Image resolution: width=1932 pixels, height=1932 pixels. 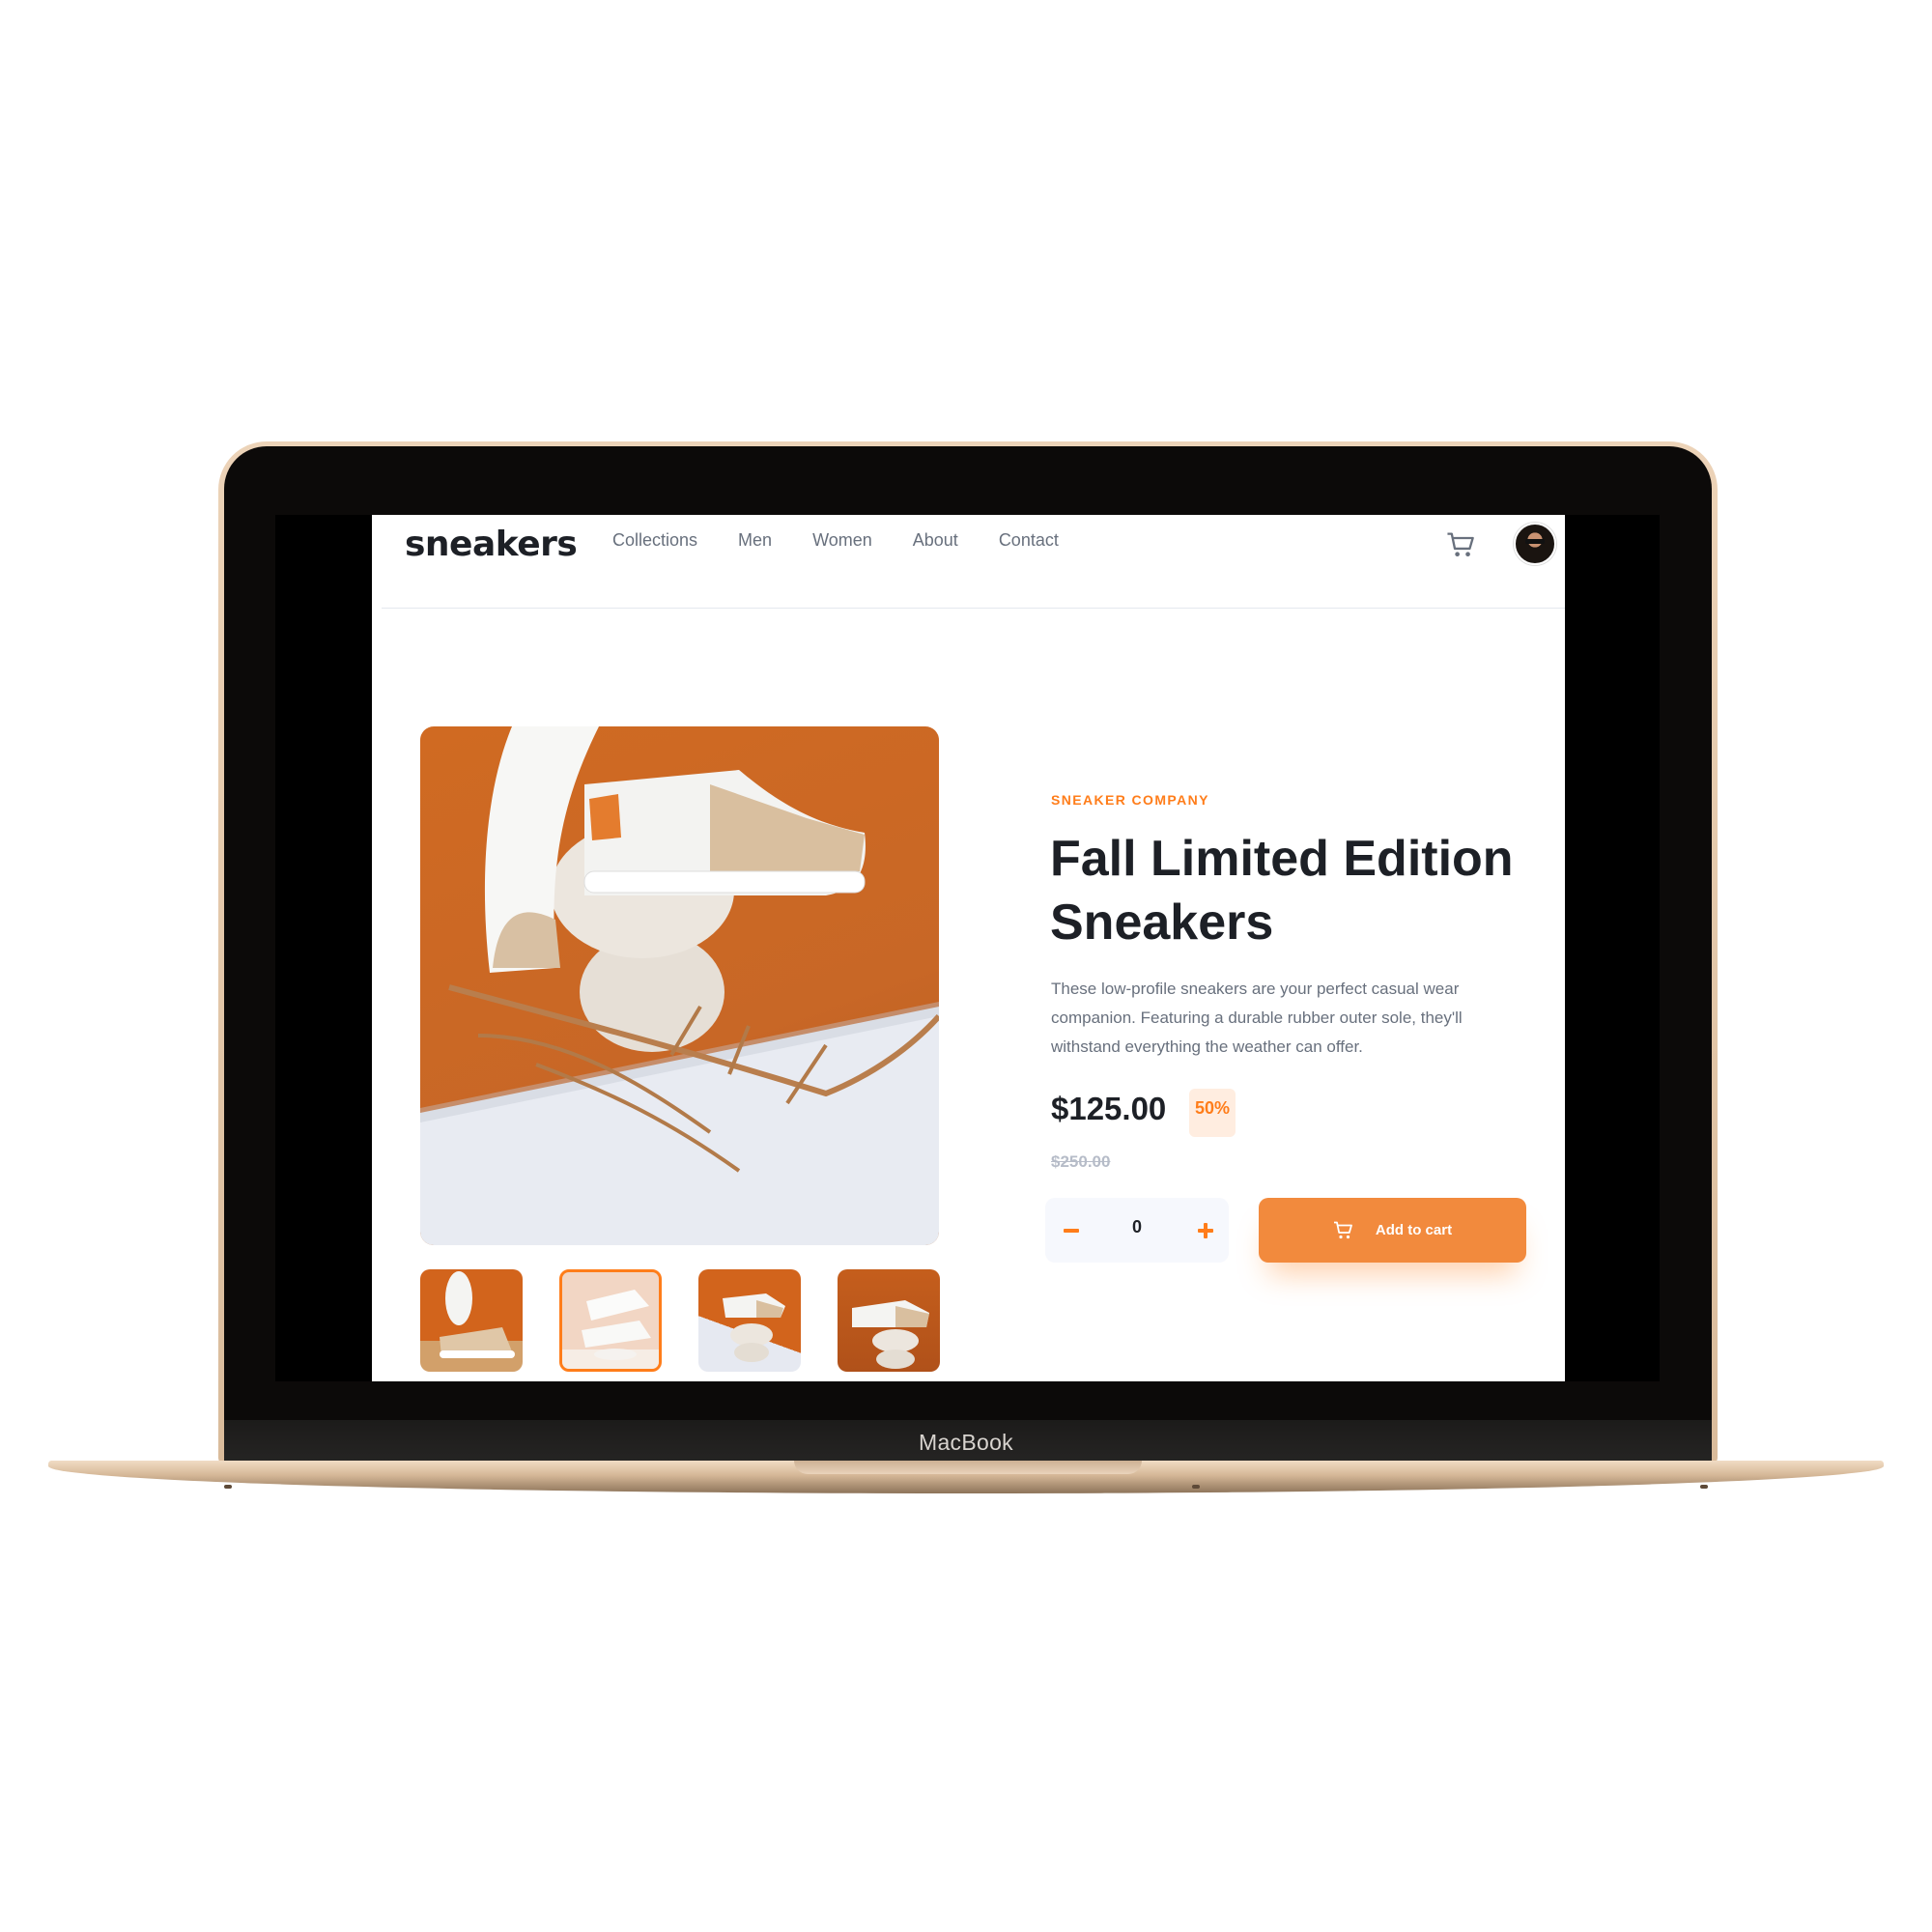 I want to click on discount-badge: 50%, so click(x=1212, y=1113).